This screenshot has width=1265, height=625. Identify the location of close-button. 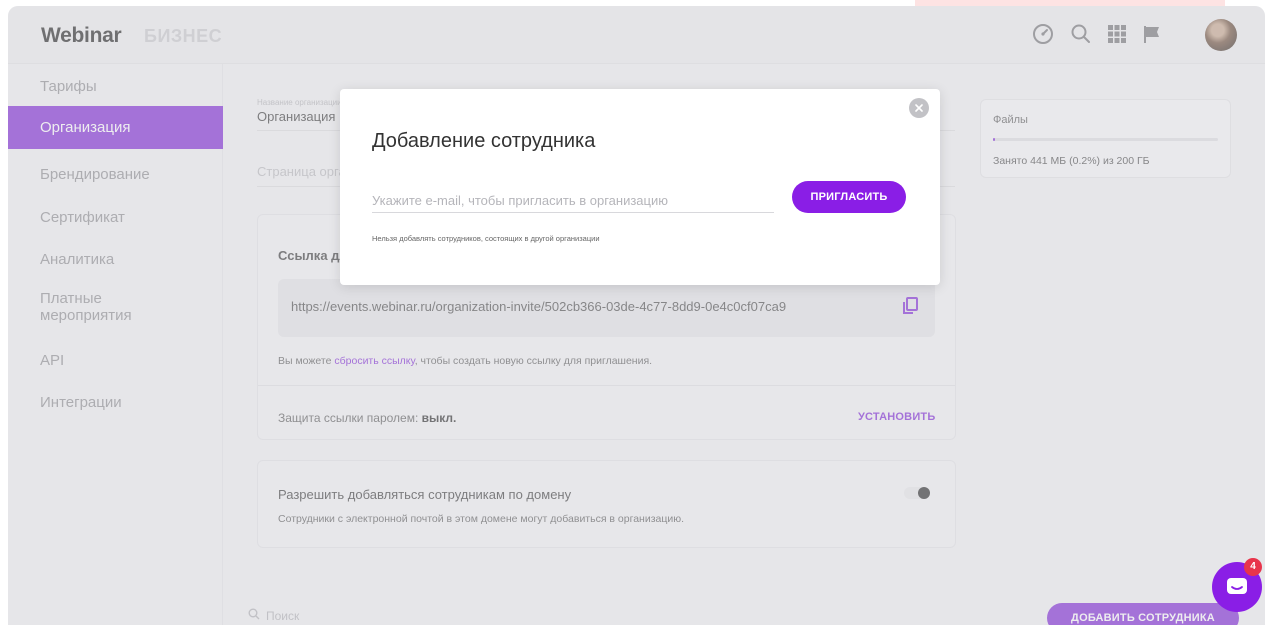
(919, 108).